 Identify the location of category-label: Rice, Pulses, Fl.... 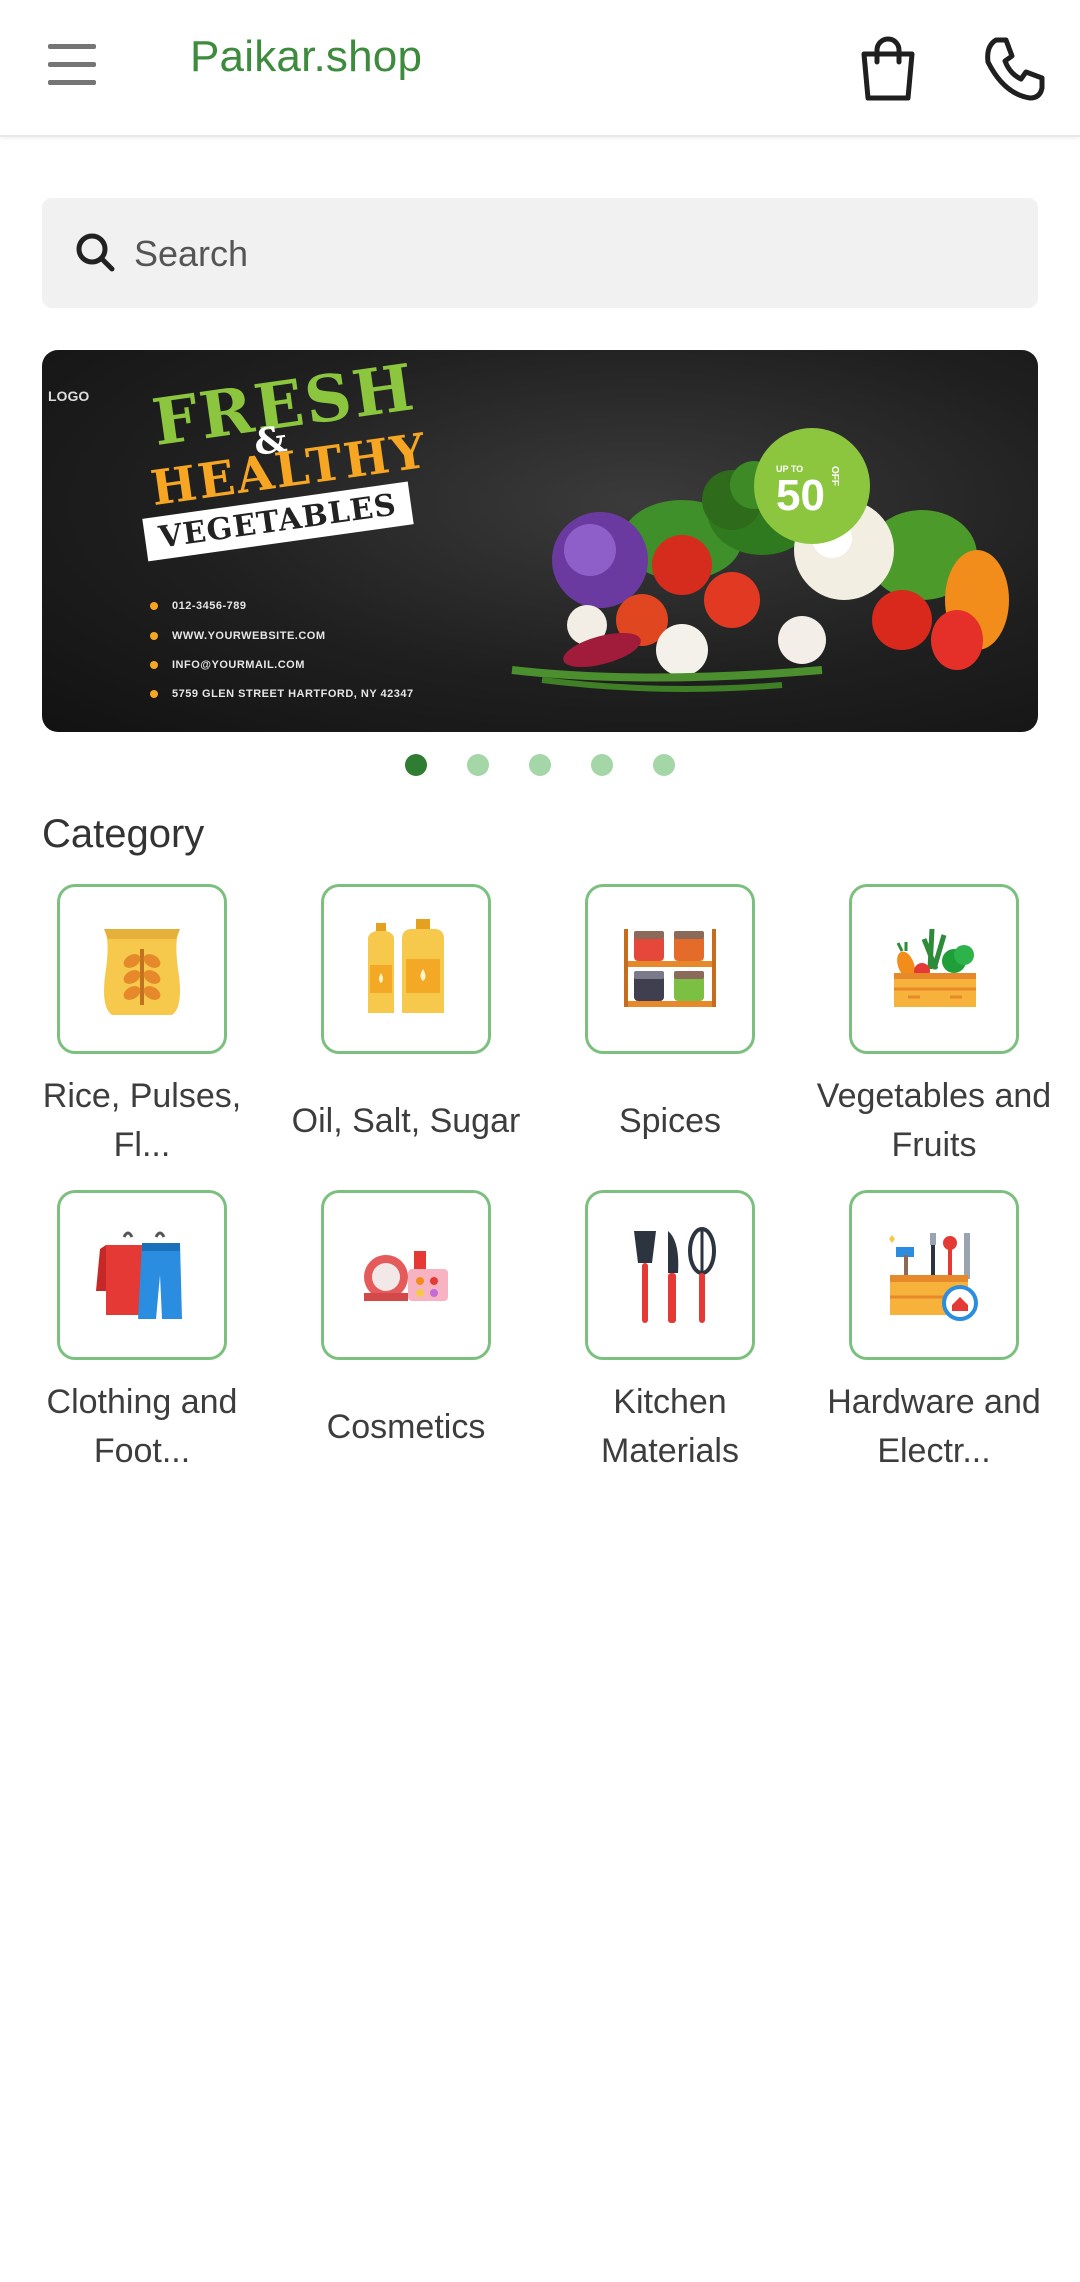
(142, 1120).